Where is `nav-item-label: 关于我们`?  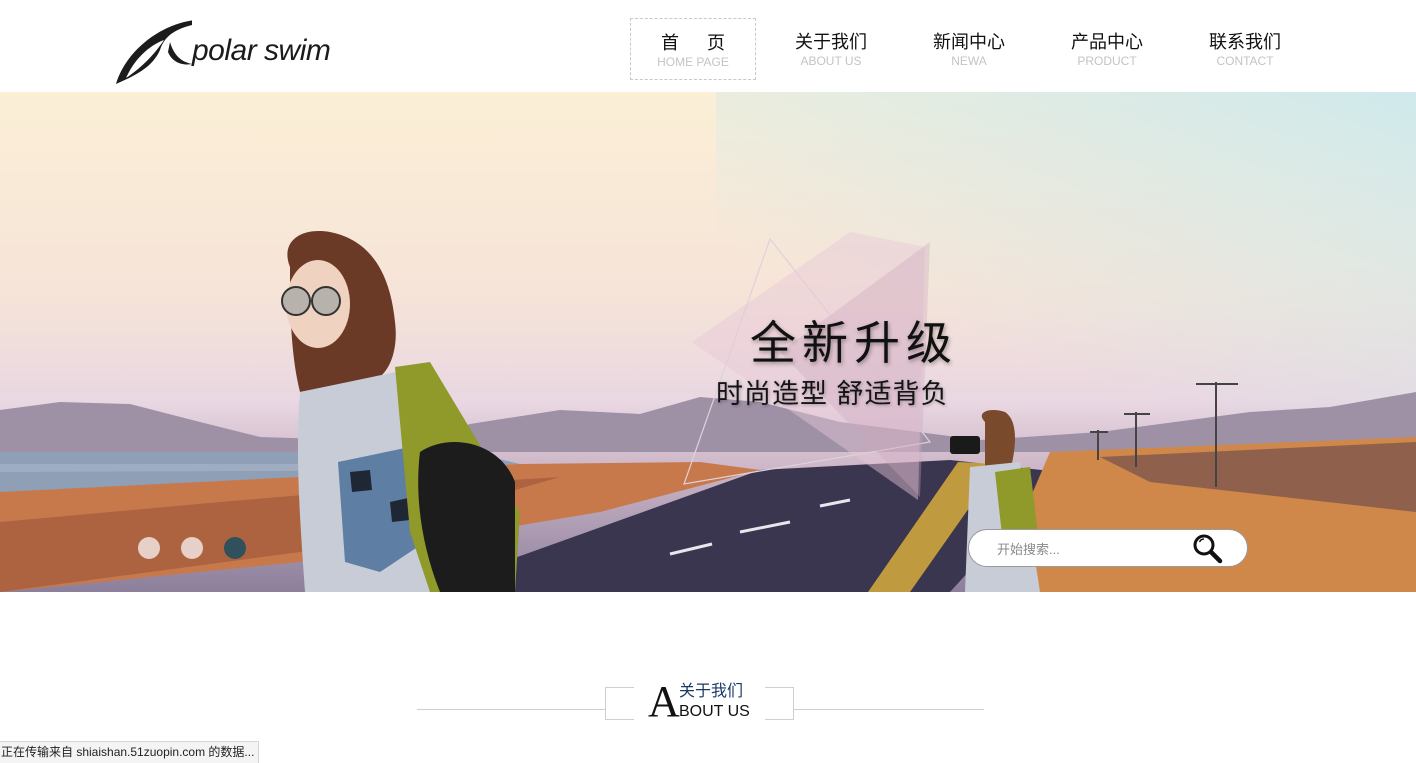 nav-item-label: 关于我们 is located at coordinates (831, 42).